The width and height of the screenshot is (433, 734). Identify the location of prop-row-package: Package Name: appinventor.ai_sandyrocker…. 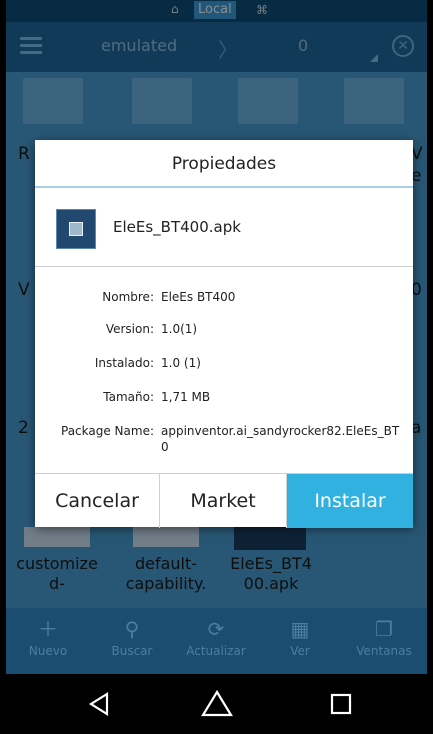
(224, 442).